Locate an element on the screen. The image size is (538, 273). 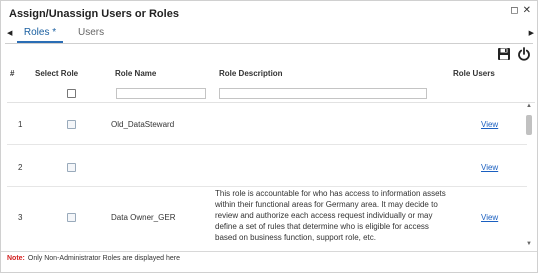
table-row: 1 Old_DataSteward View is located at coordinates (267, 124).